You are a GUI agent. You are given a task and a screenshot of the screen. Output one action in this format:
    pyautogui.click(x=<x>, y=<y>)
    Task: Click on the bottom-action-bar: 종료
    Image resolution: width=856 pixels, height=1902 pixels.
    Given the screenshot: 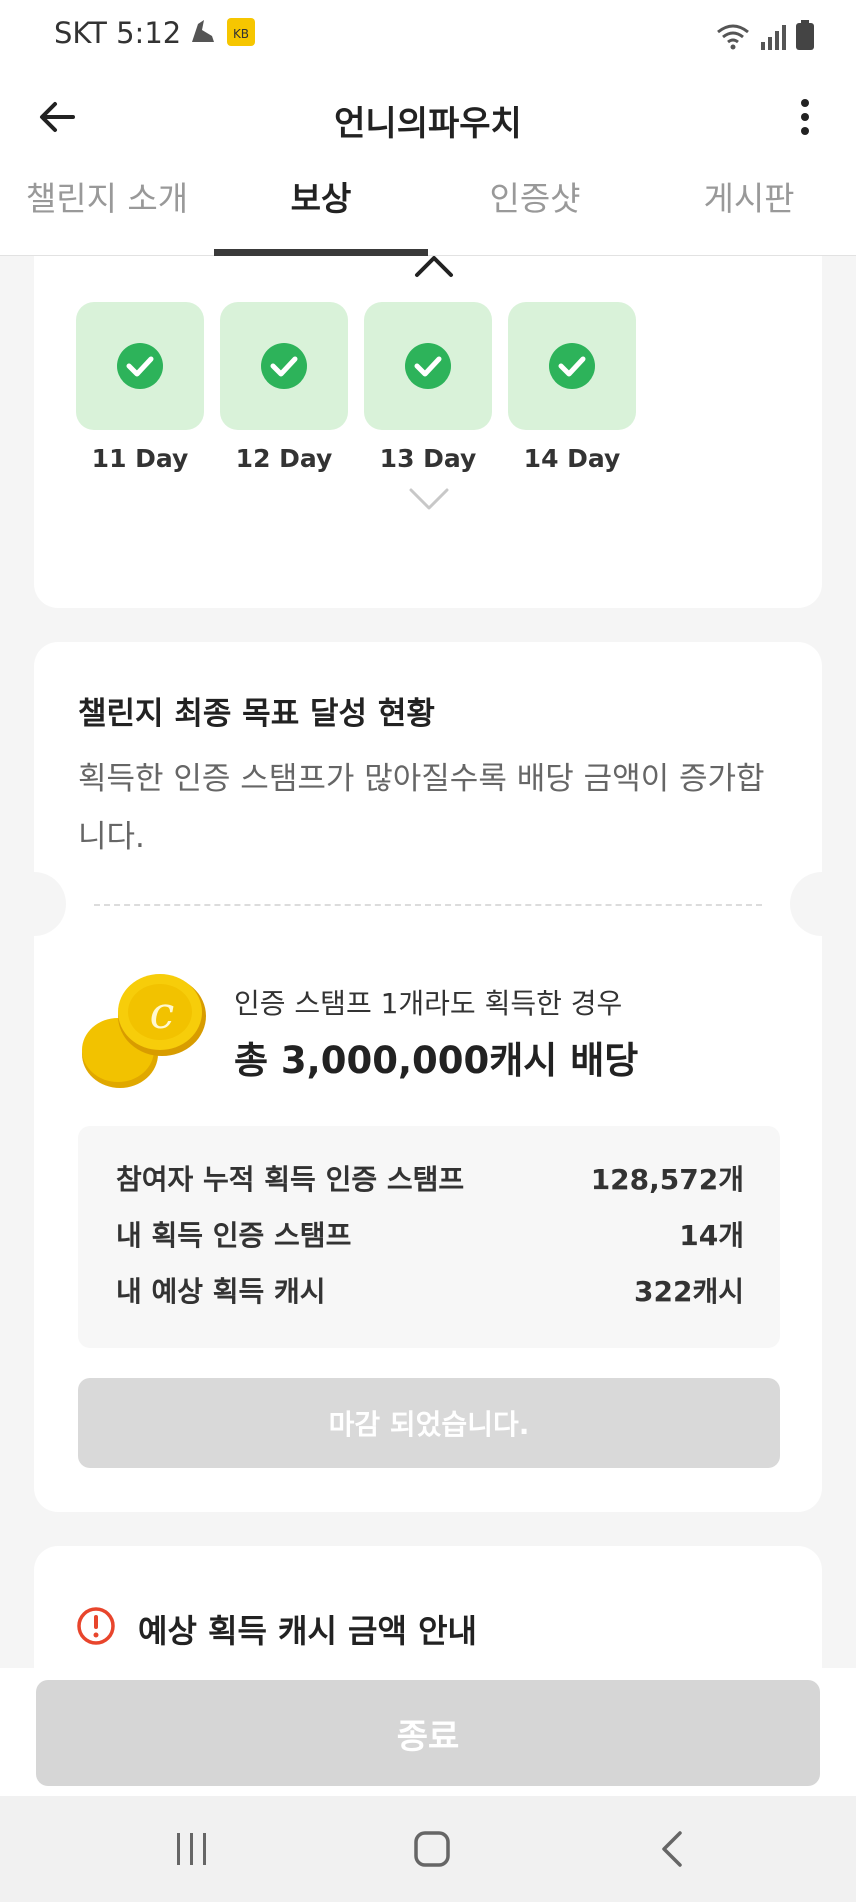 What is the action you would take?
    pyautogui.click(x=428, y=1732)
    